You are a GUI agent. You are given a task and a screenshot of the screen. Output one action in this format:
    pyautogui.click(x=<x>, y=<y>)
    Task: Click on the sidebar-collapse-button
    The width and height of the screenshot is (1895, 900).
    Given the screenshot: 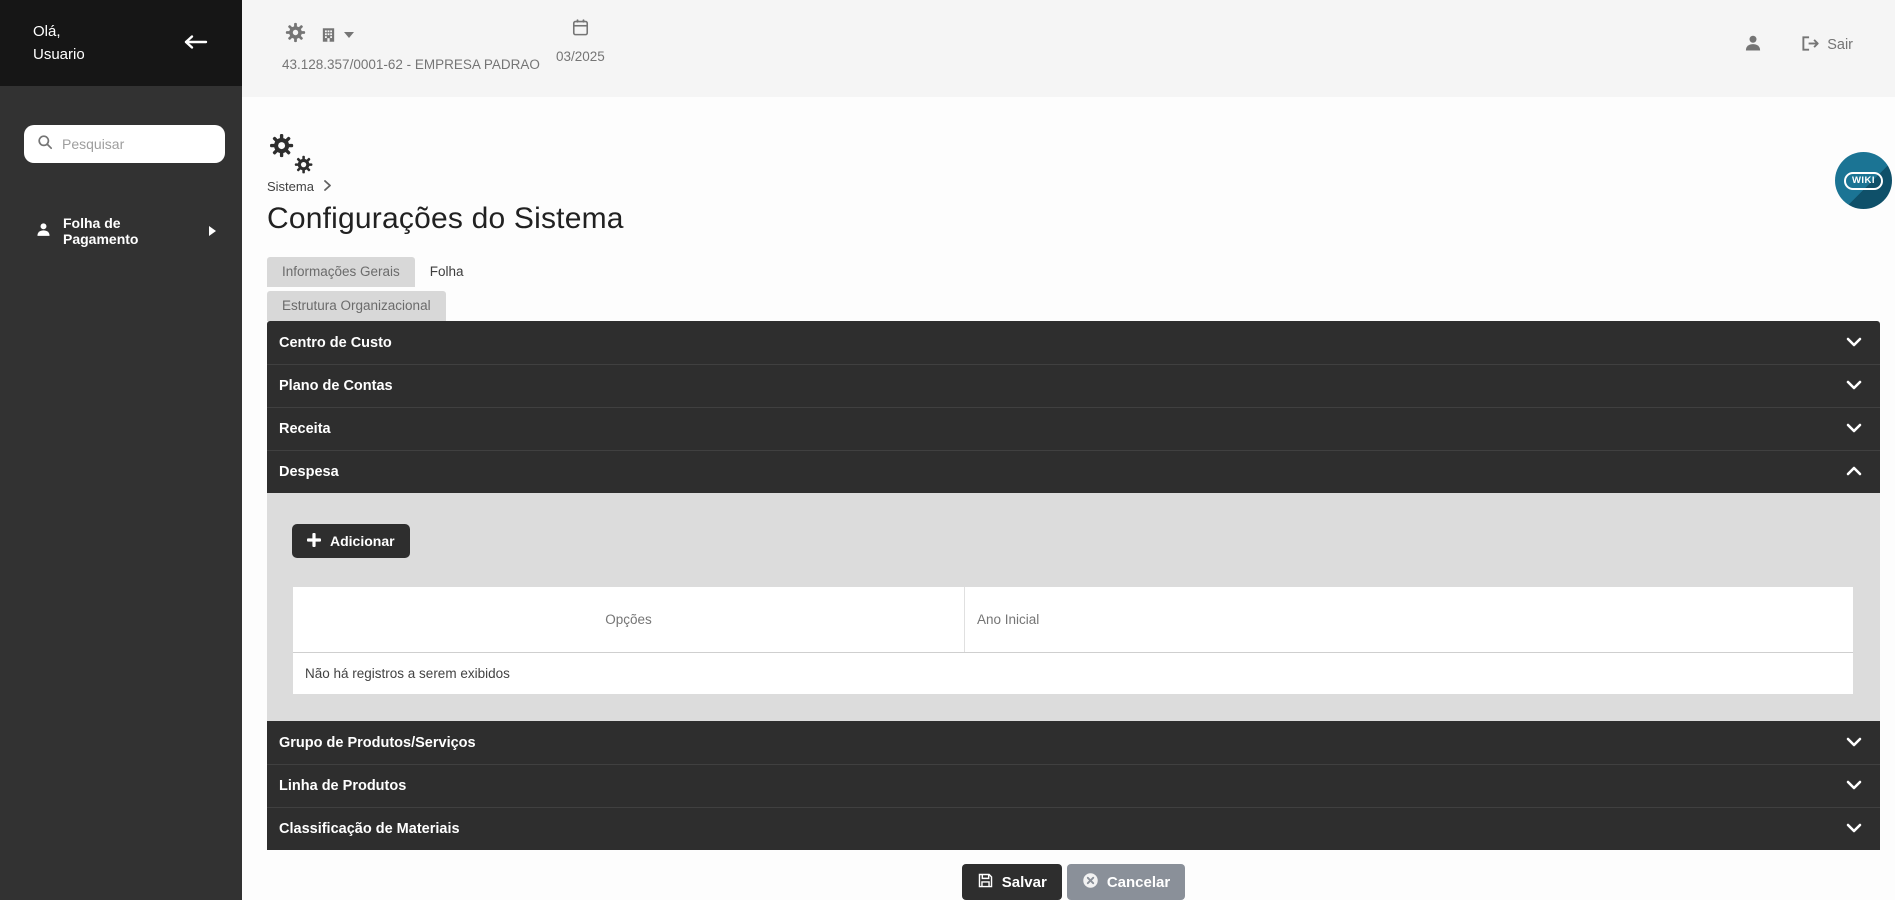 What is the action you would take?
    pyautogui.click(x=195, y=43)
    